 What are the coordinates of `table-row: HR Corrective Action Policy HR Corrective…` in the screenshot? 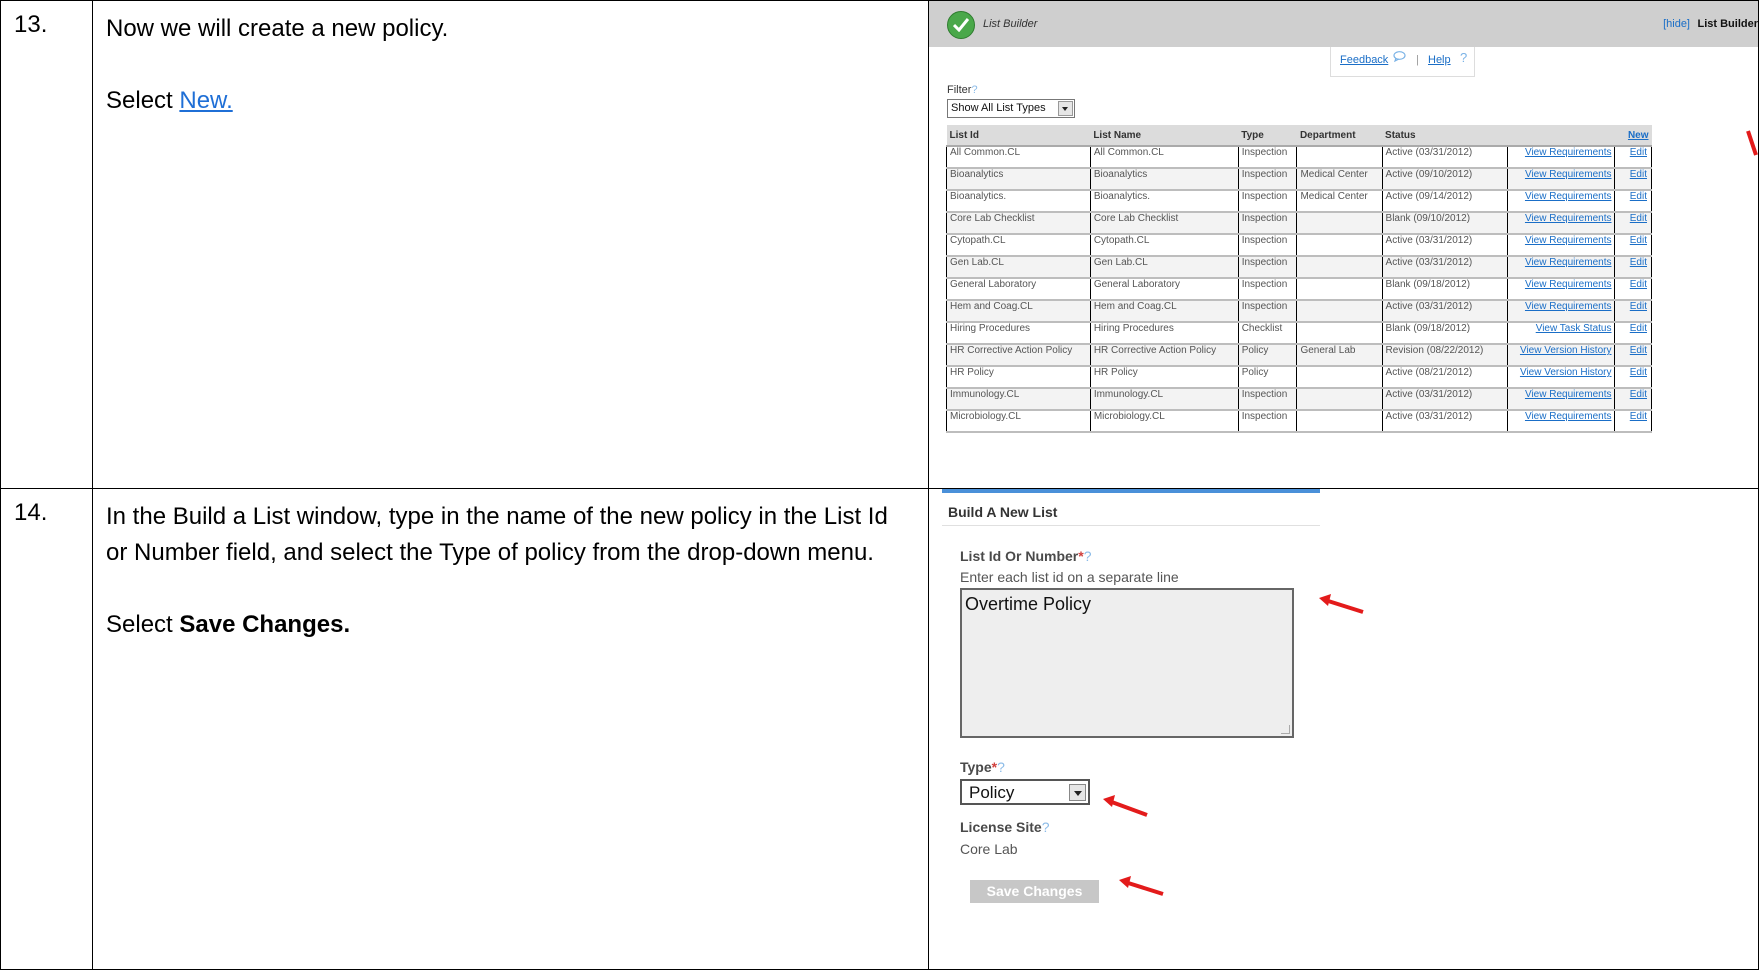 It's located at (1299, 355).